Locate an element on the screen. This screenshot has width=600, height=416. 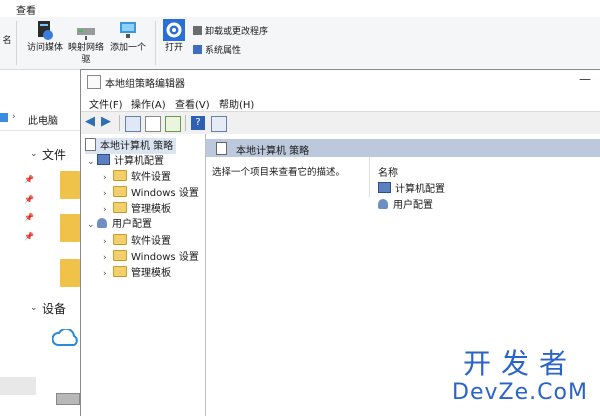
access-media-button: 访问媒体 is located at coordinates (45, 36).